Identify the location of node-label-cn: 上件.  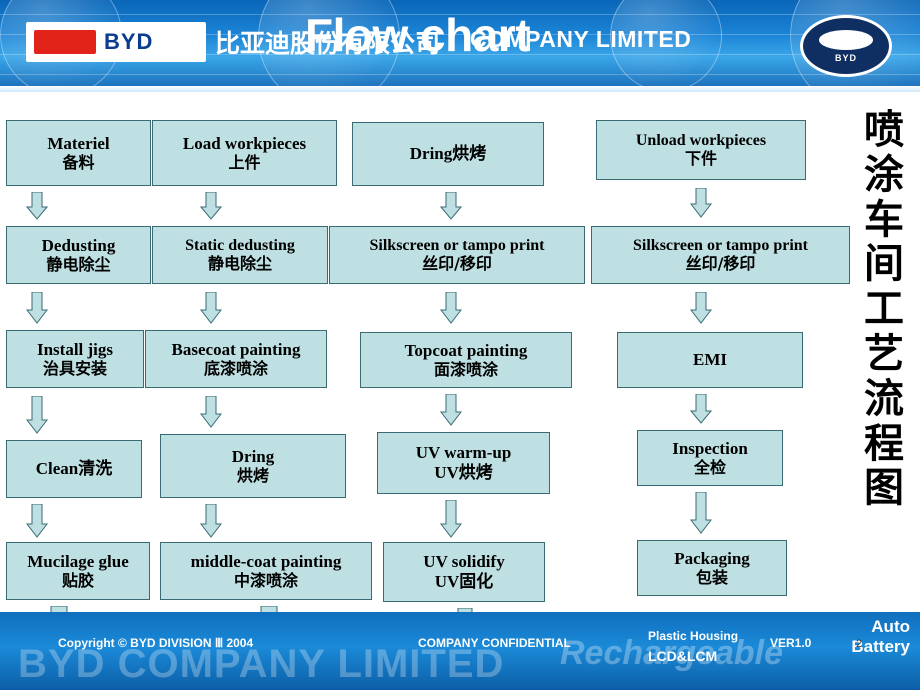
(244, 162).